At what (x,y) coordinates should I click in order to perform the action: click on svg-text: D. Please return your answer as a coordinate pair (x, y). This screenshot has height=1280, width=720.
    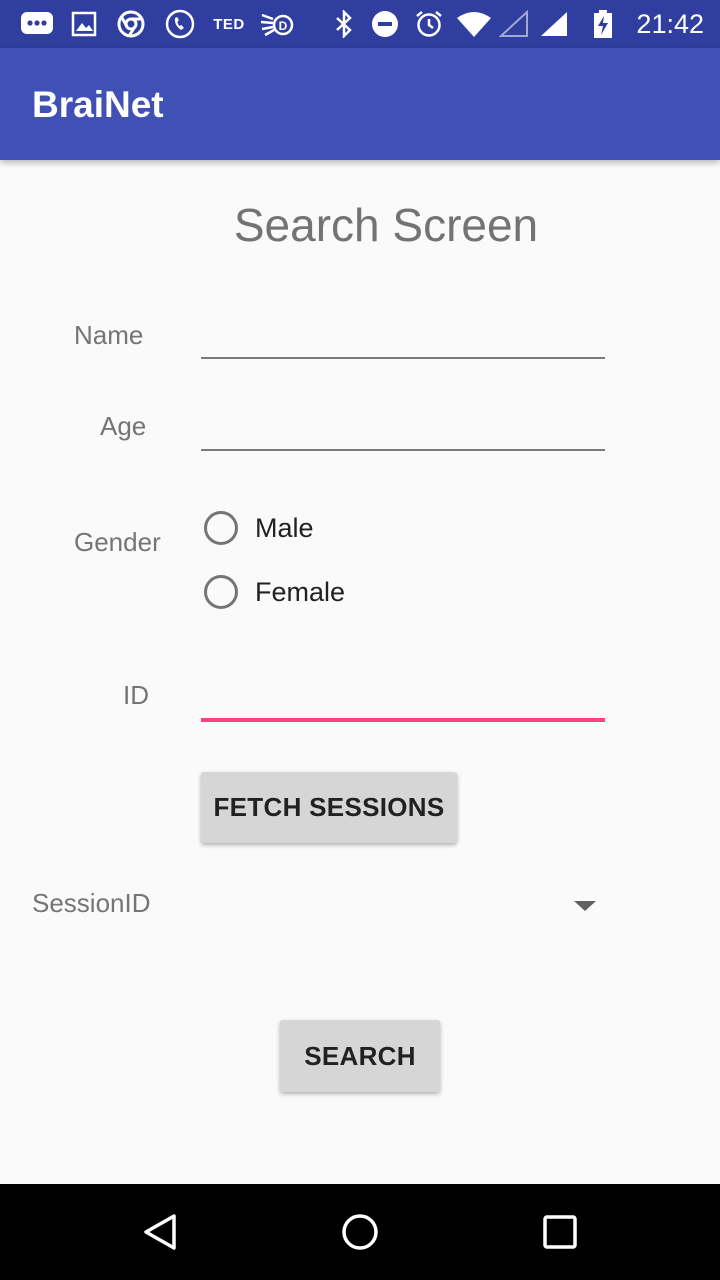
    Looking at the image, I should click on (283, 26).